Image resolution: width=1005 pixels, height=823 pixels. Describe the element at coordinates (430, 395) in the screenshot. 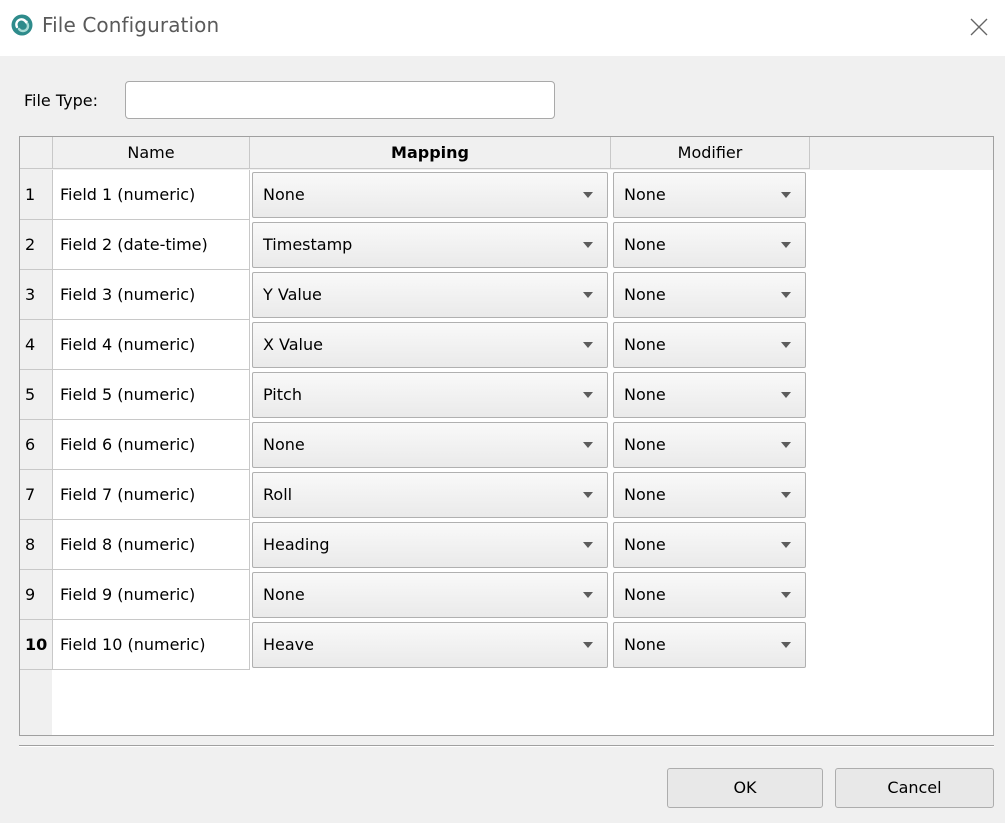

I see `mapping-dropdown: Pitch` at that location.